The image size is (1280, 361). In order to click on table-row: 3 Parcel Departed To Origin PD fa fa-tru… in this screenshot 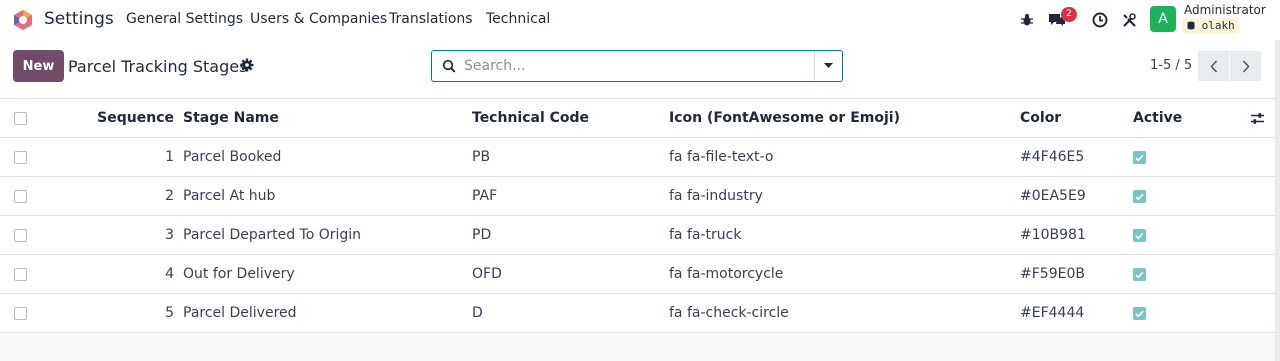, I will do `click(640, 235)`.